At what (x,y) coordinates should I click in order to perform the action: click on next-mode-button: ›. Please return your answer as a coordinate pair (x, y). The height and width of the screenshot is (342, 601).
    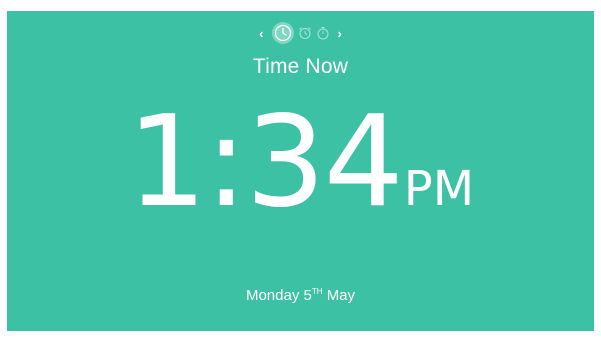
    Looking at the image, I should click on (340, 33).